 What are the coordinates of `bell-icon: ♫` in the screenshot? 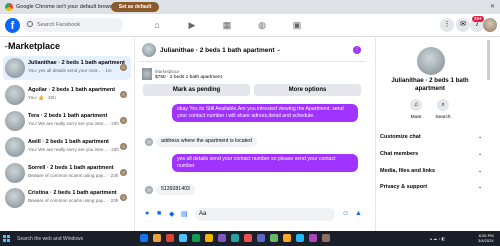 It's located at (416, 105).